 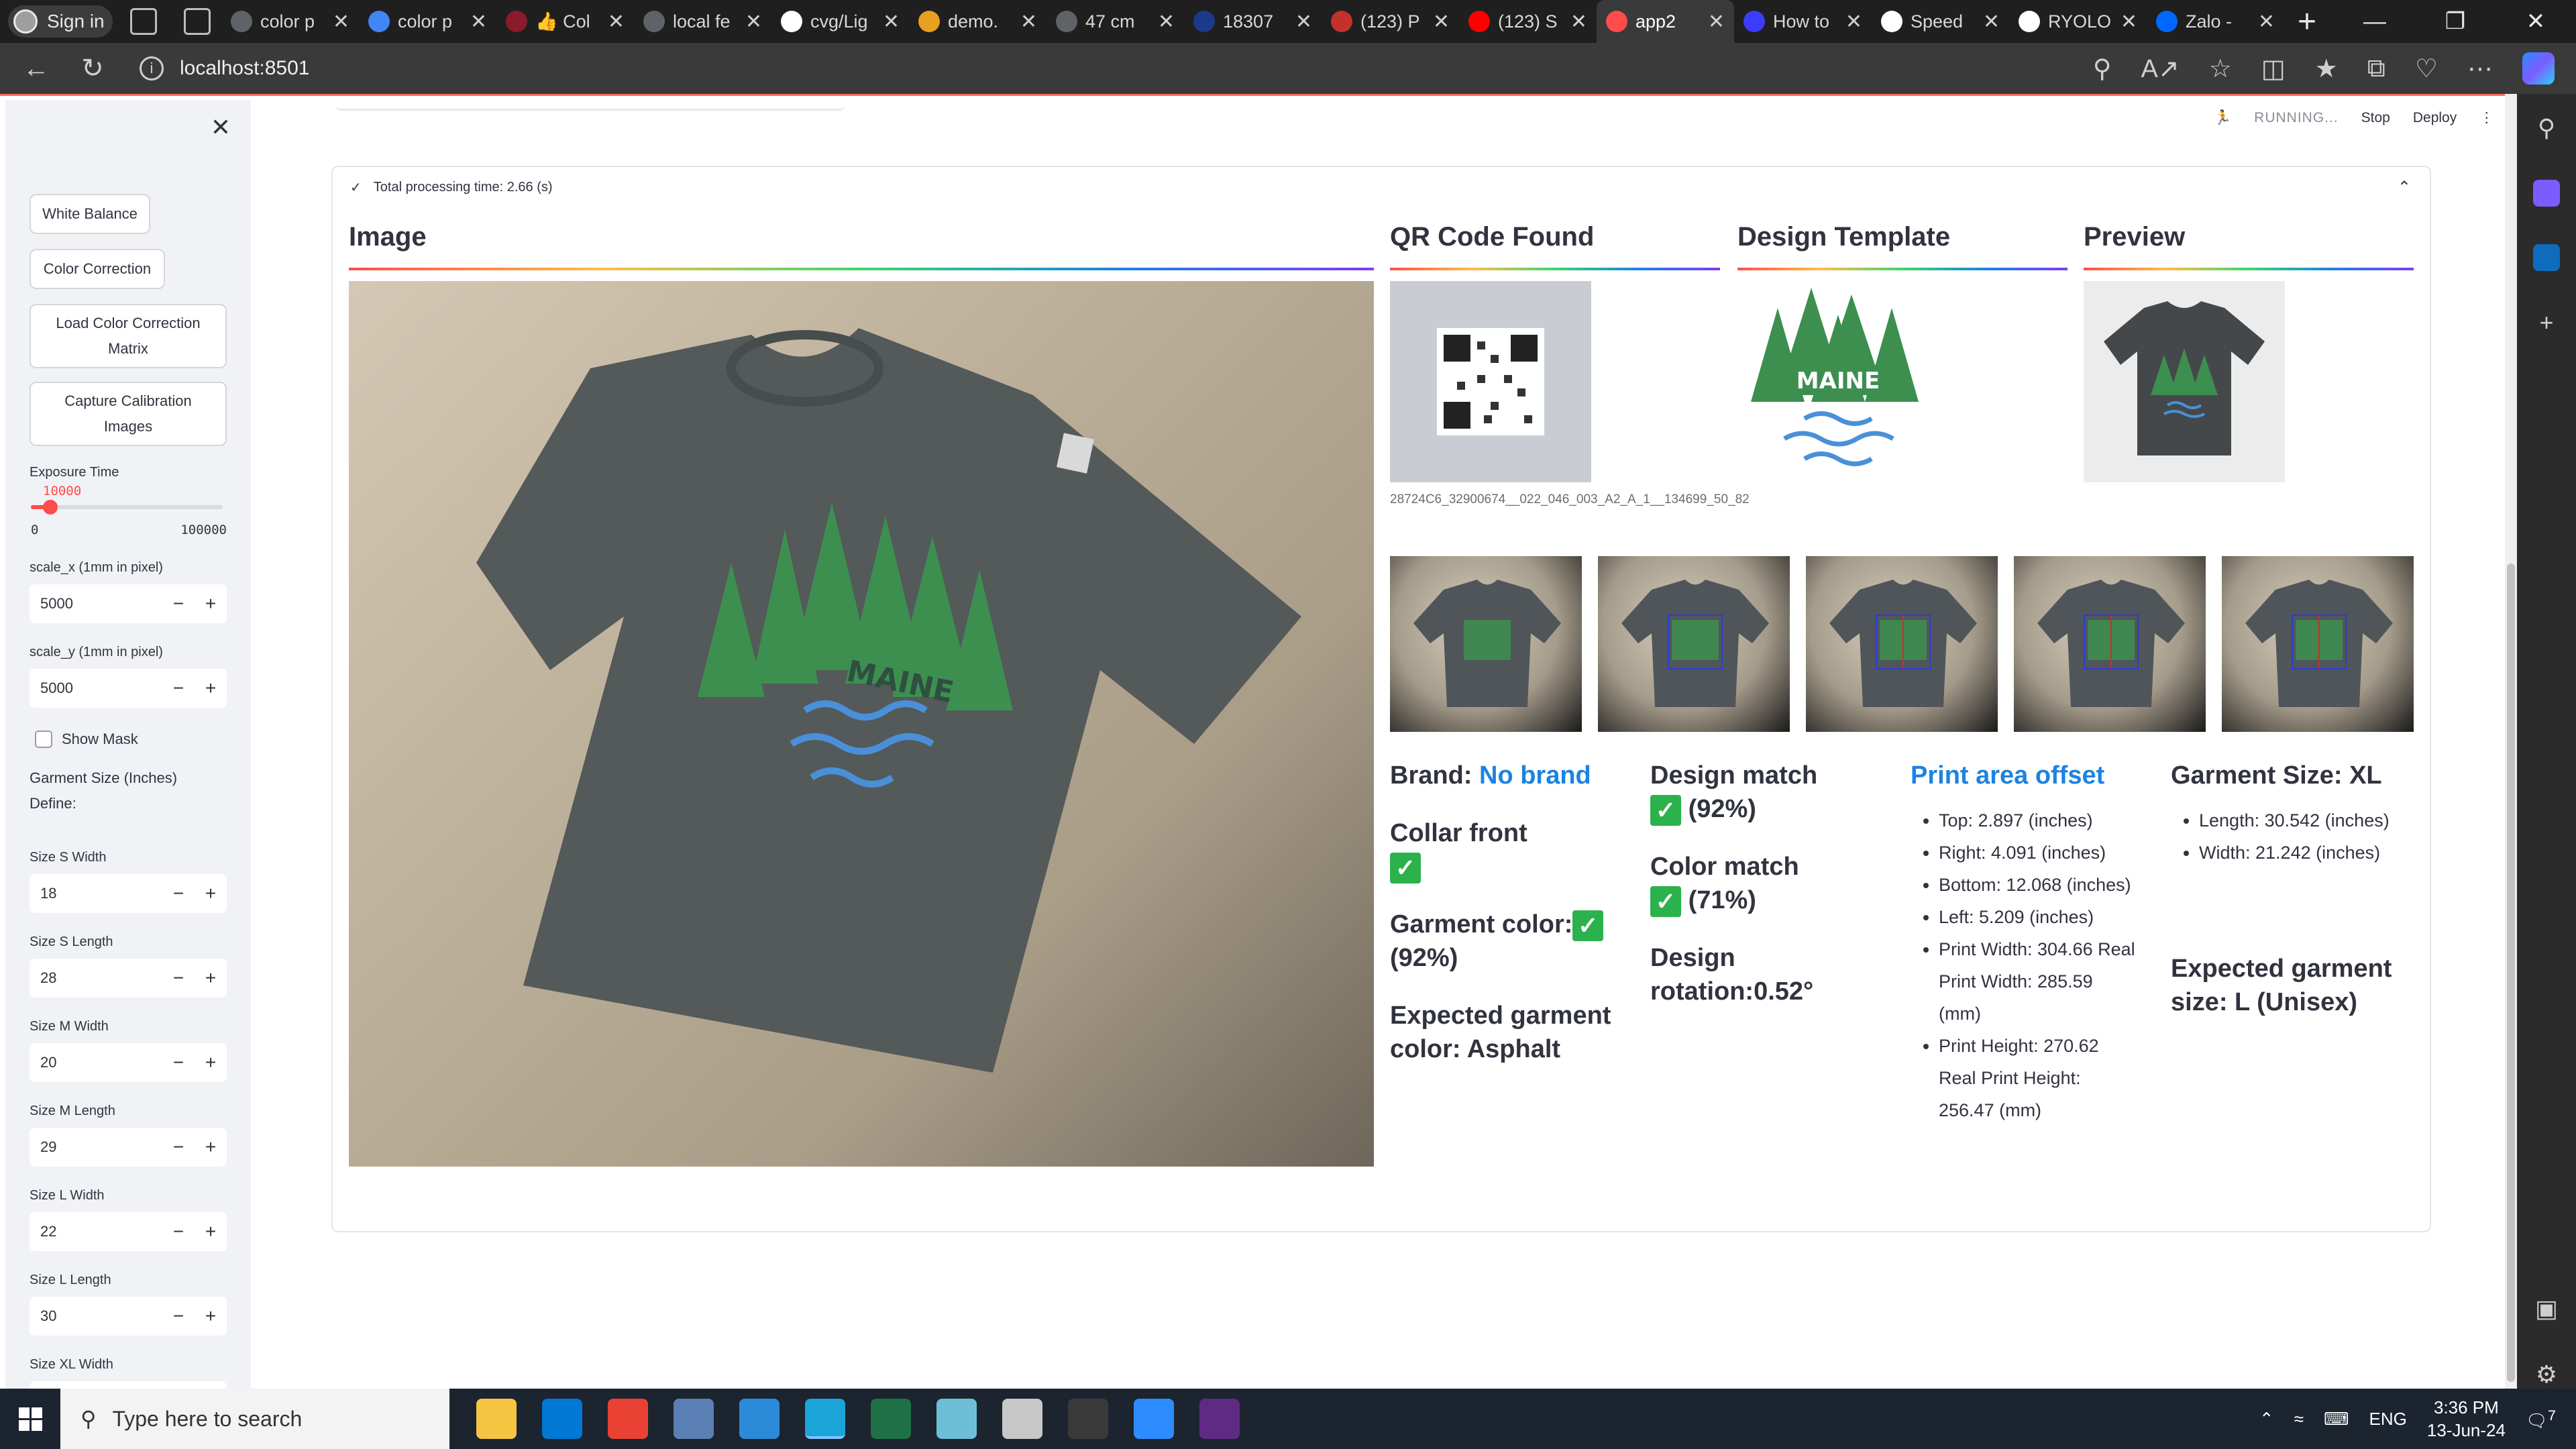 What do you see at coordinates (2538, 68) in the screenshot?
I see `copilot-icon` at bounding box center [2538, 68].